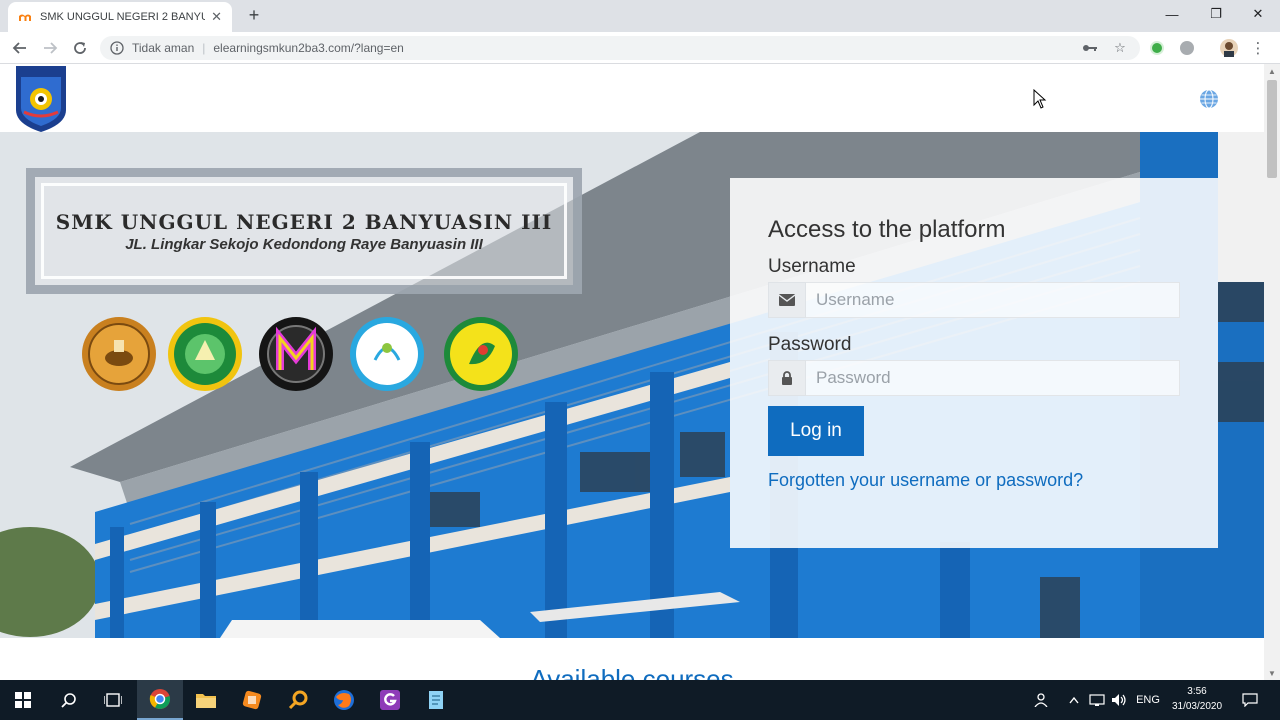 Image resolution: width=1280 pixels, height=720 pixels. I want to click on forward-arrow-icon, so click(51, 48).